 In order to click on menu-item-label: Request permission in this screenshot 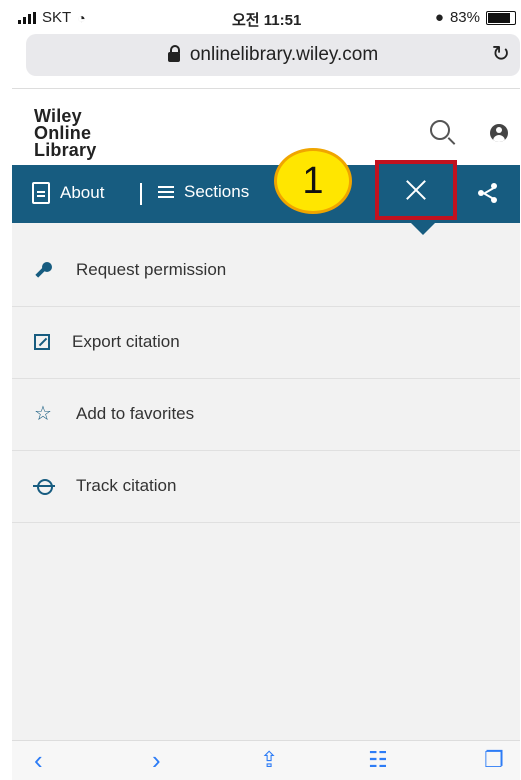, I will do `click(151, 269)`.